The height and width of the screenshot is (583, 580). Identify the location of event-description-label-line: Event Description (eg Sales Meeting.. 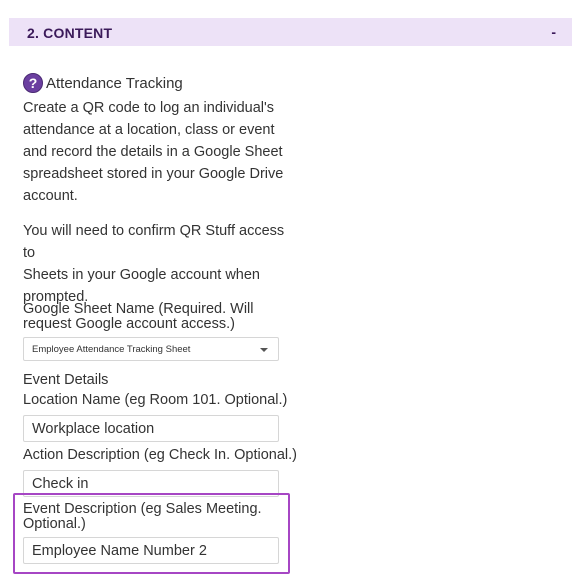
(142, 509).